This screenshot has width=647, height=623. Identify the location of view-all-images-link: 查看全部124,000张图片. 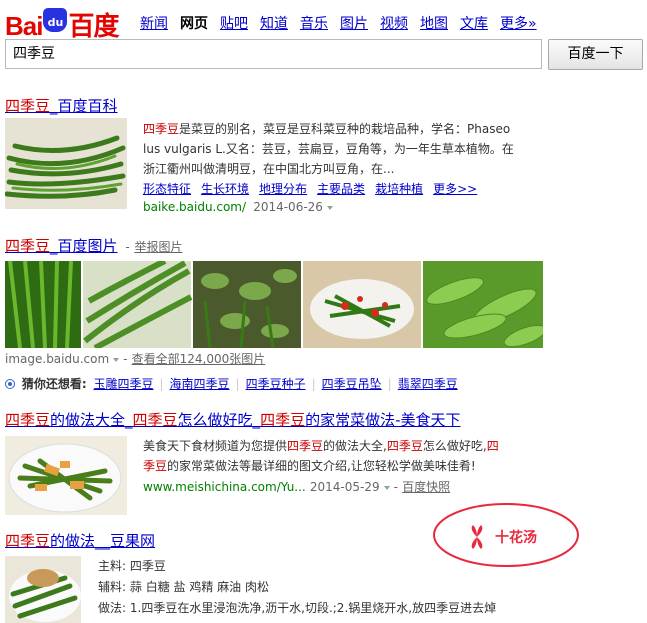
(199, 359).